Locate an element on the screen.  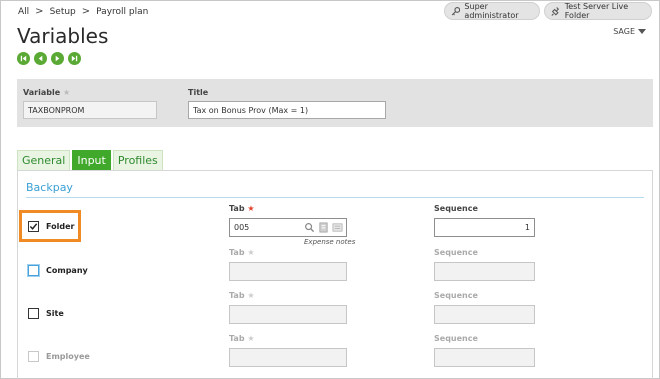
first-record-icon is located at coordinates (23, 58).